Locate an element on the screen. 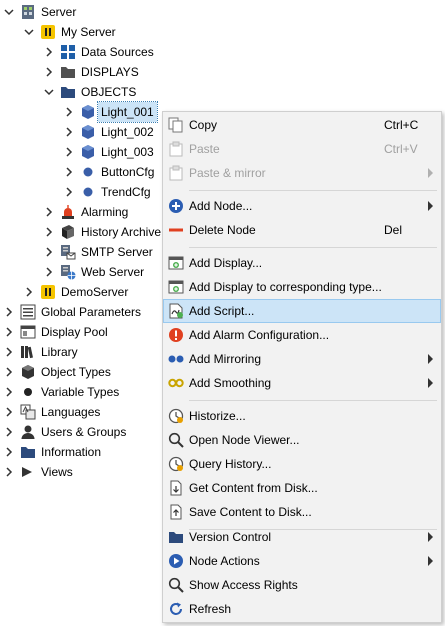  tree-item-demoserver: DemoServer is located at coordinates (76, 292).